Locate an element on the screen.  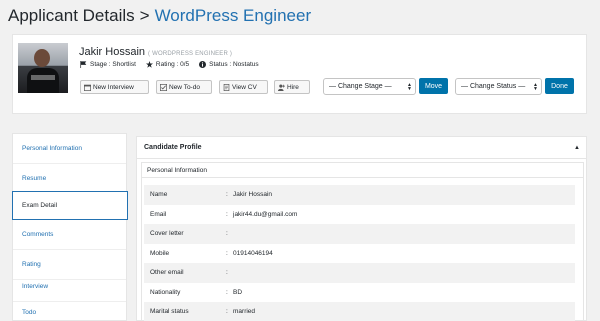
hire-label: Hire is located at coordinates (293, 87).